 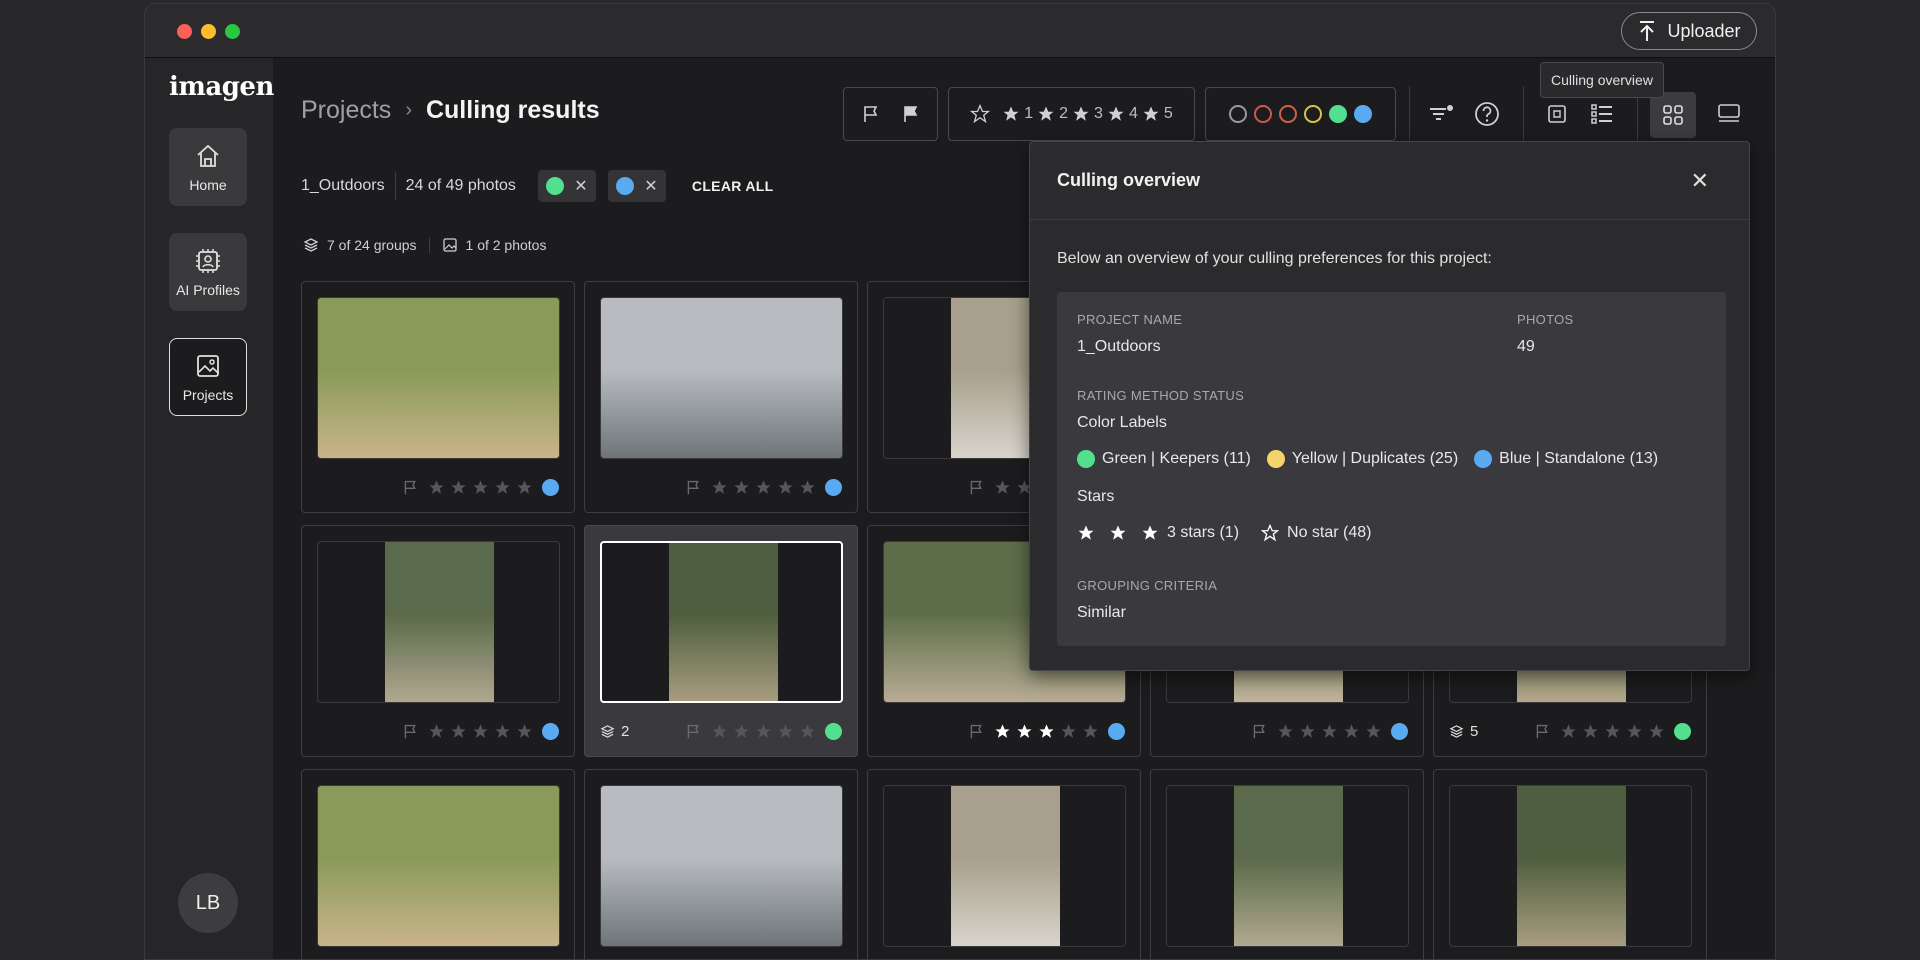 I want to click on filter-chip-blue: ✕, so click(x=636, y=186).